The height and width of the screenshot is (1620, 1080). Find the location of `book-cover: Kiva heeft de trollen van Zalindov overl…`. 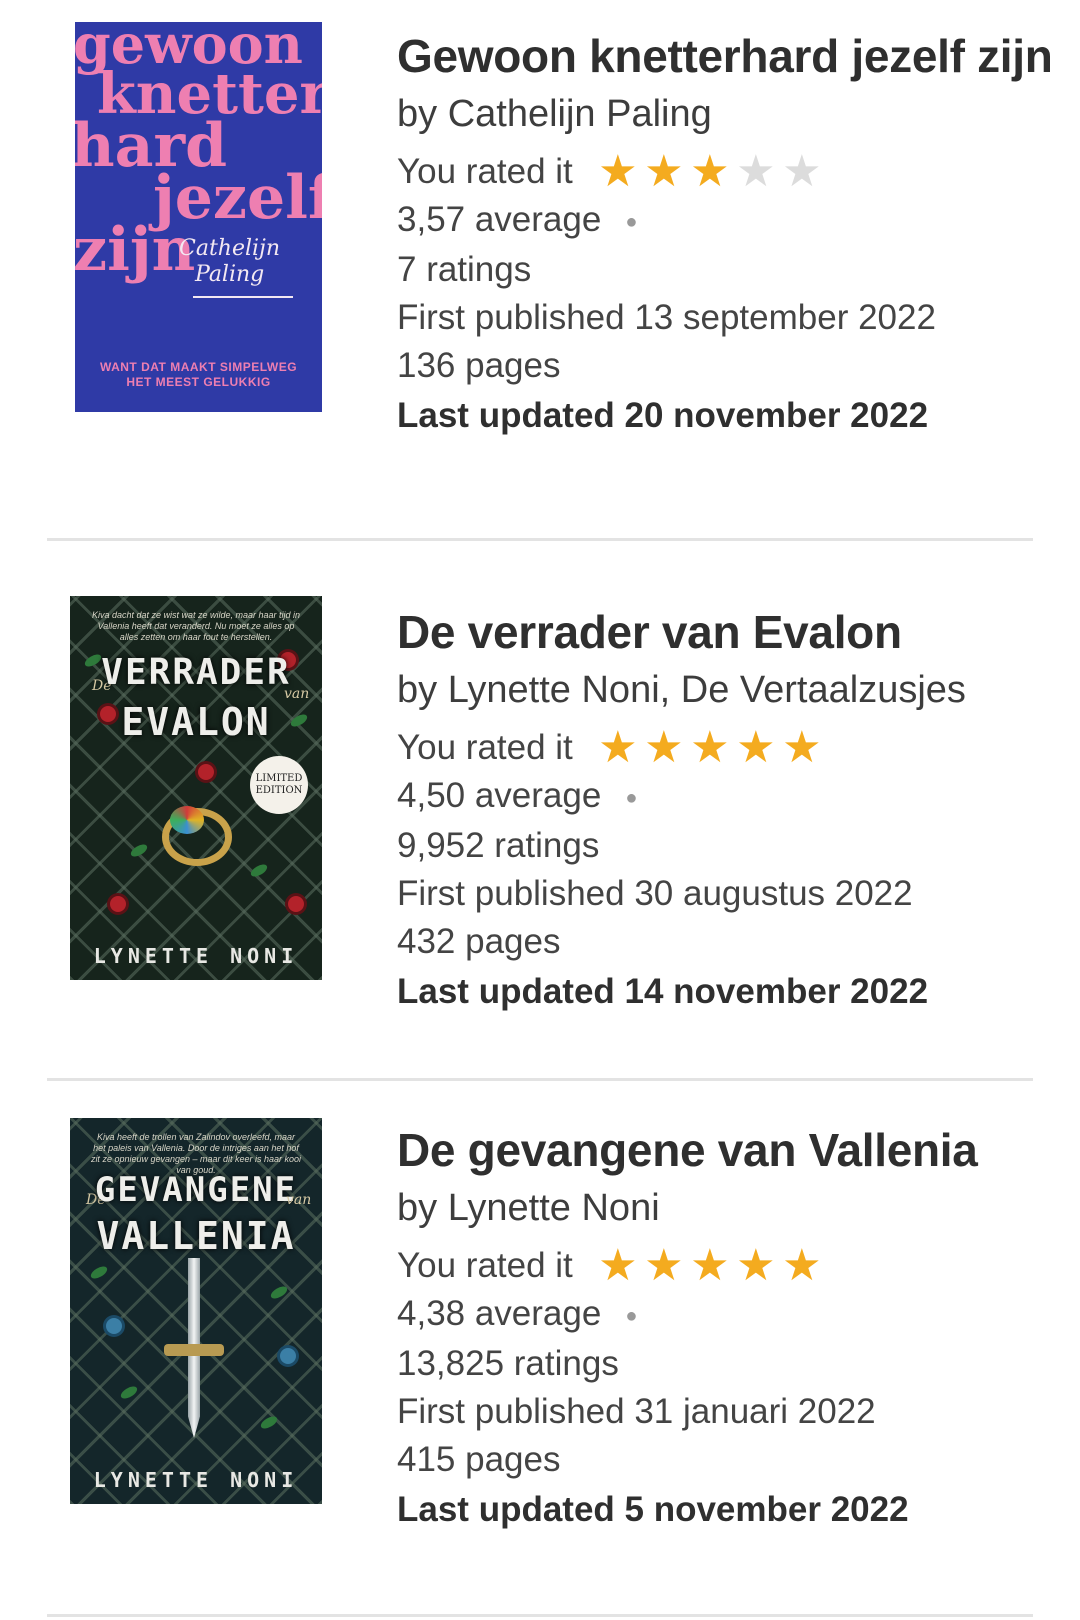

book-cover: Kiva heeft de trollen van Zalindov overl… is located at coordinates (196, 1311).